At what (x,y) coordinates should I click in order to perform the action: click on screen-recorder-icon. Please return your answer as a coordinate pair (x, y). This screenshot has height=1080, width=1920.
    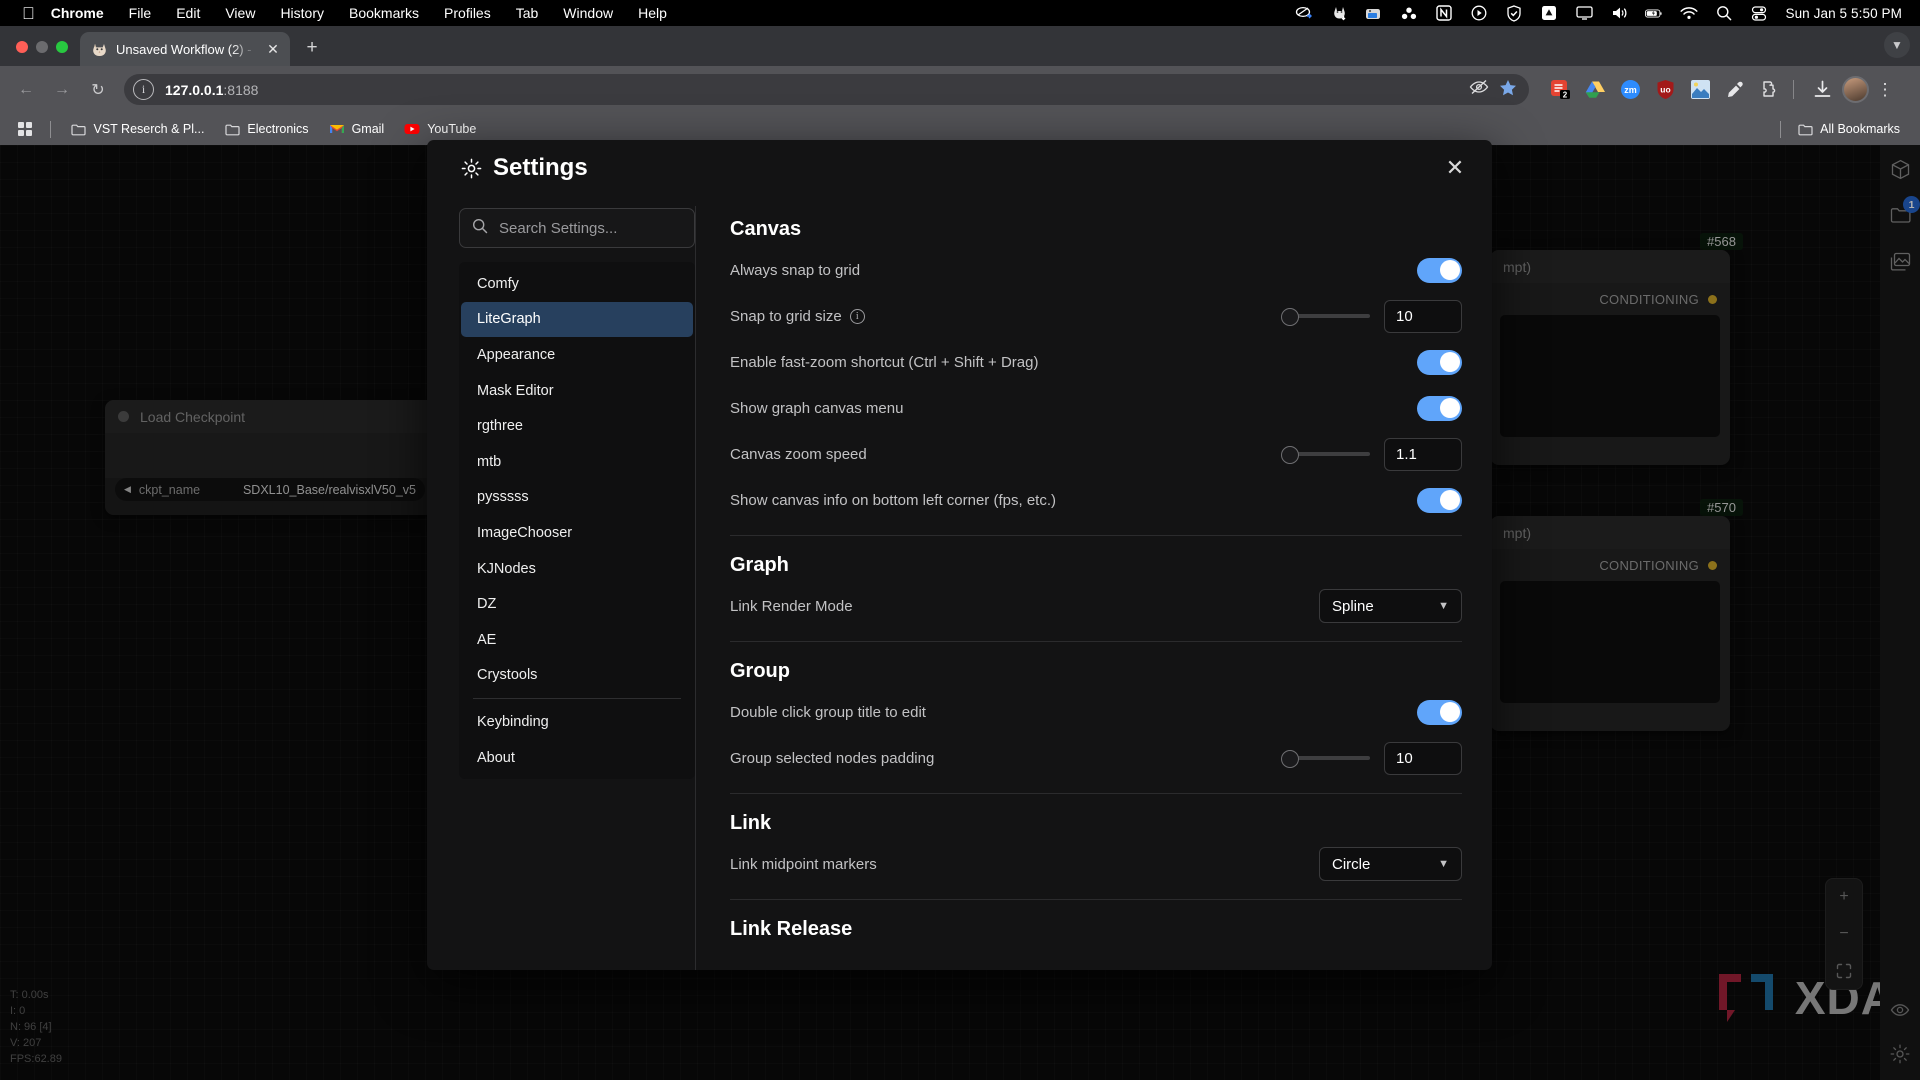
    Looking at the image, I should click on (1374, 13).